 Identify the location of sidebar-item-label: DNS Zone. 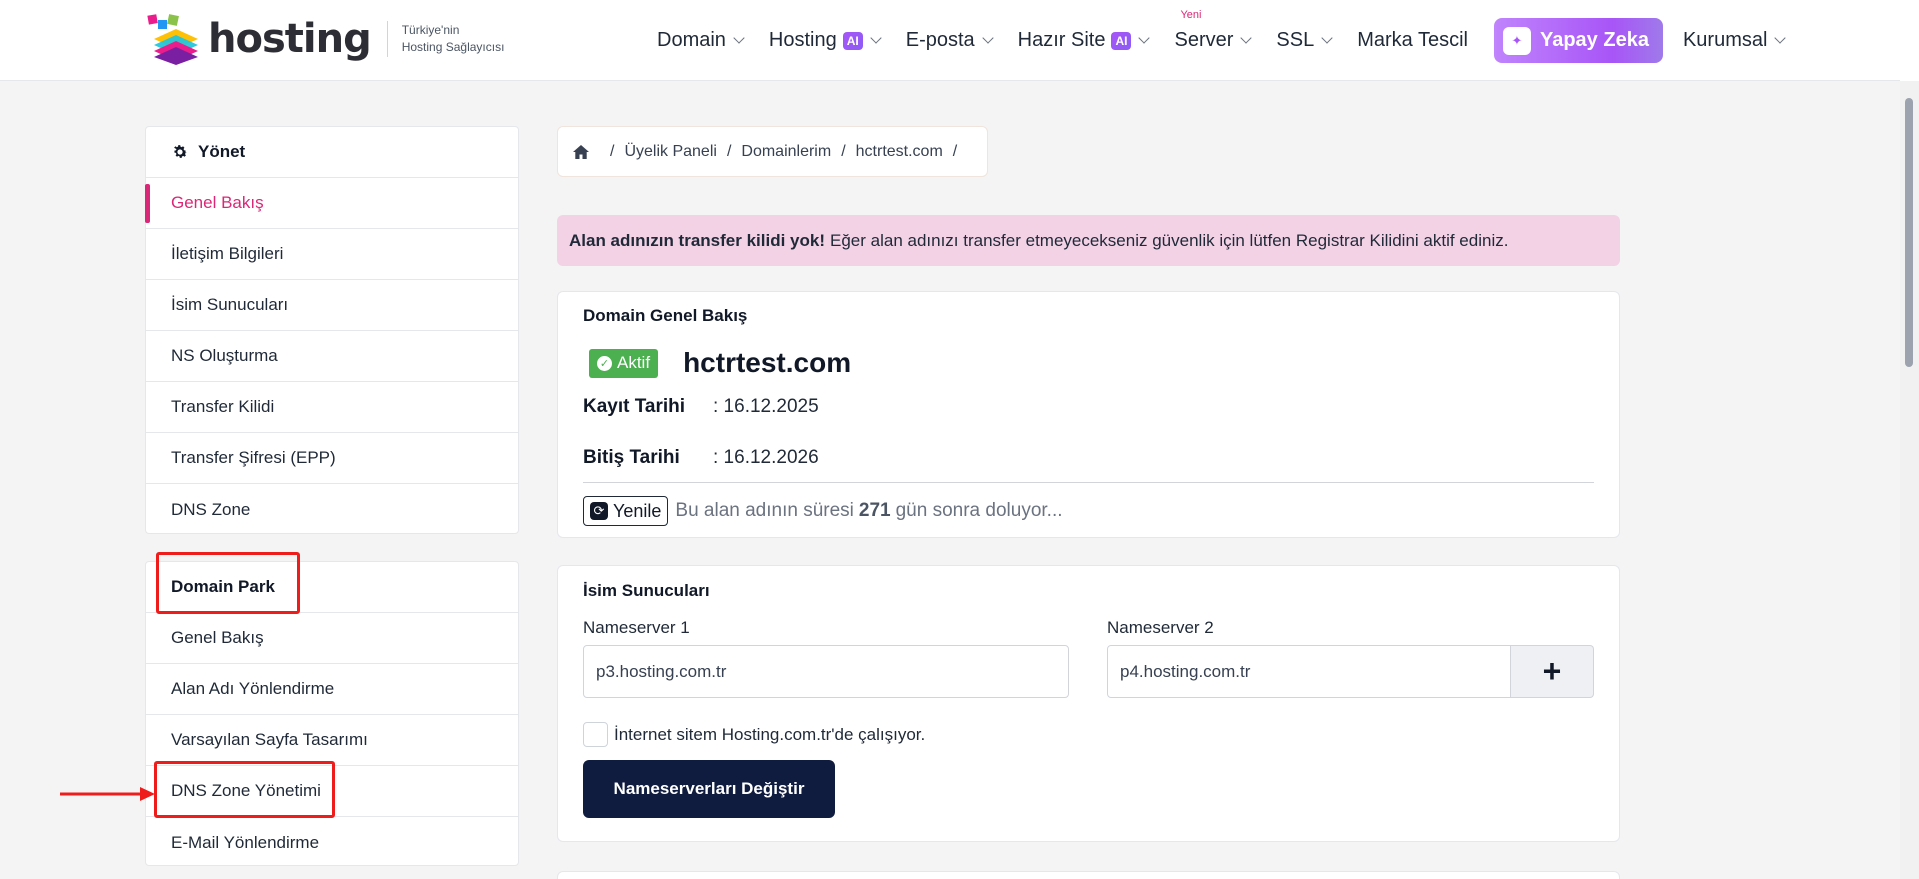
(211, 509).